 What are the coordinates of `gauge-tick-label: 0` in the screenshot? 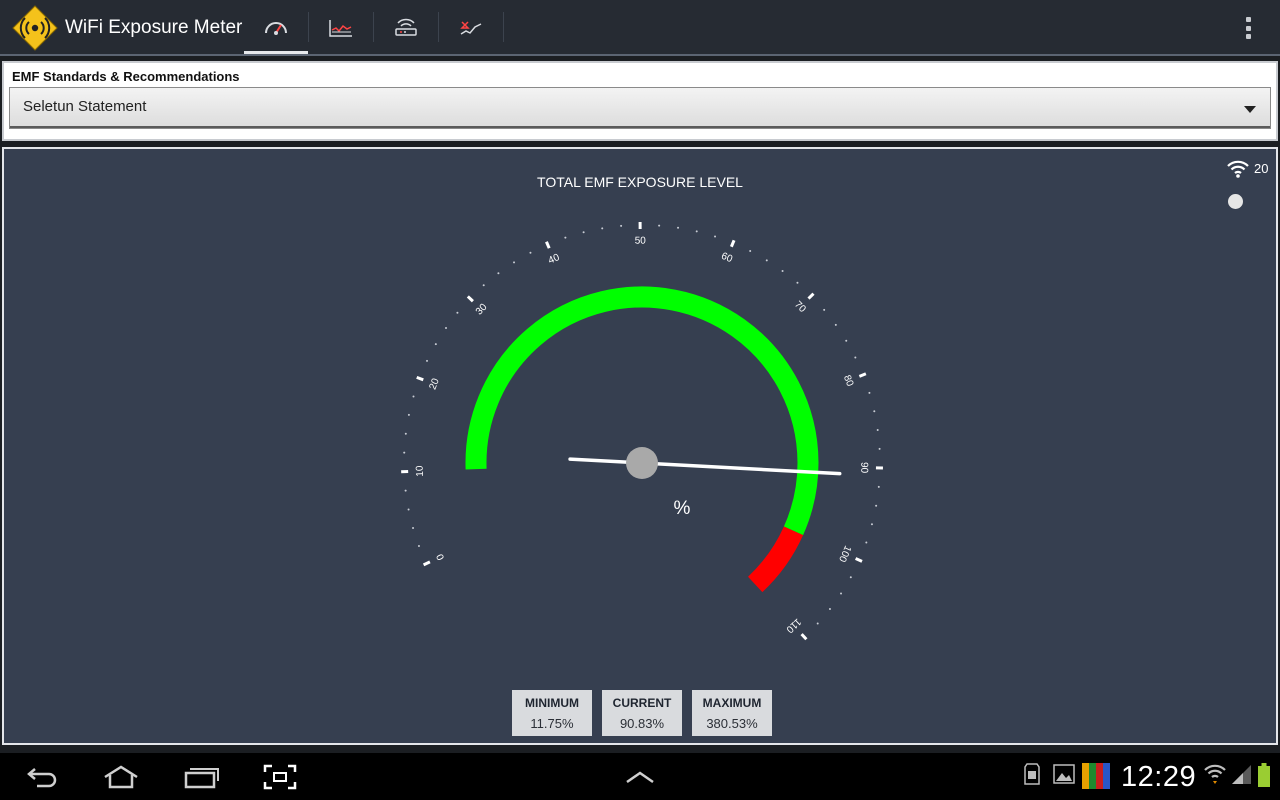 It's located at (441, 557).